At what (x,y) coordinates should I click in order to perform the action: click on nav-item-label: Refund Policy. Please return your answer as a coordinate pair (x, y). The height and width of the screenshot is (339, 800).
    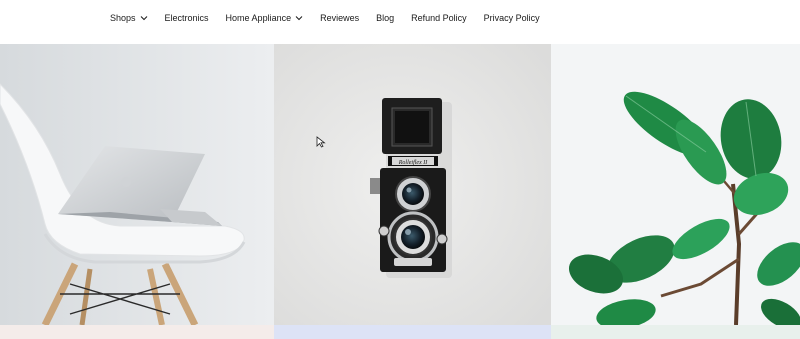
    Looking at the image, I should click on (439, 18).